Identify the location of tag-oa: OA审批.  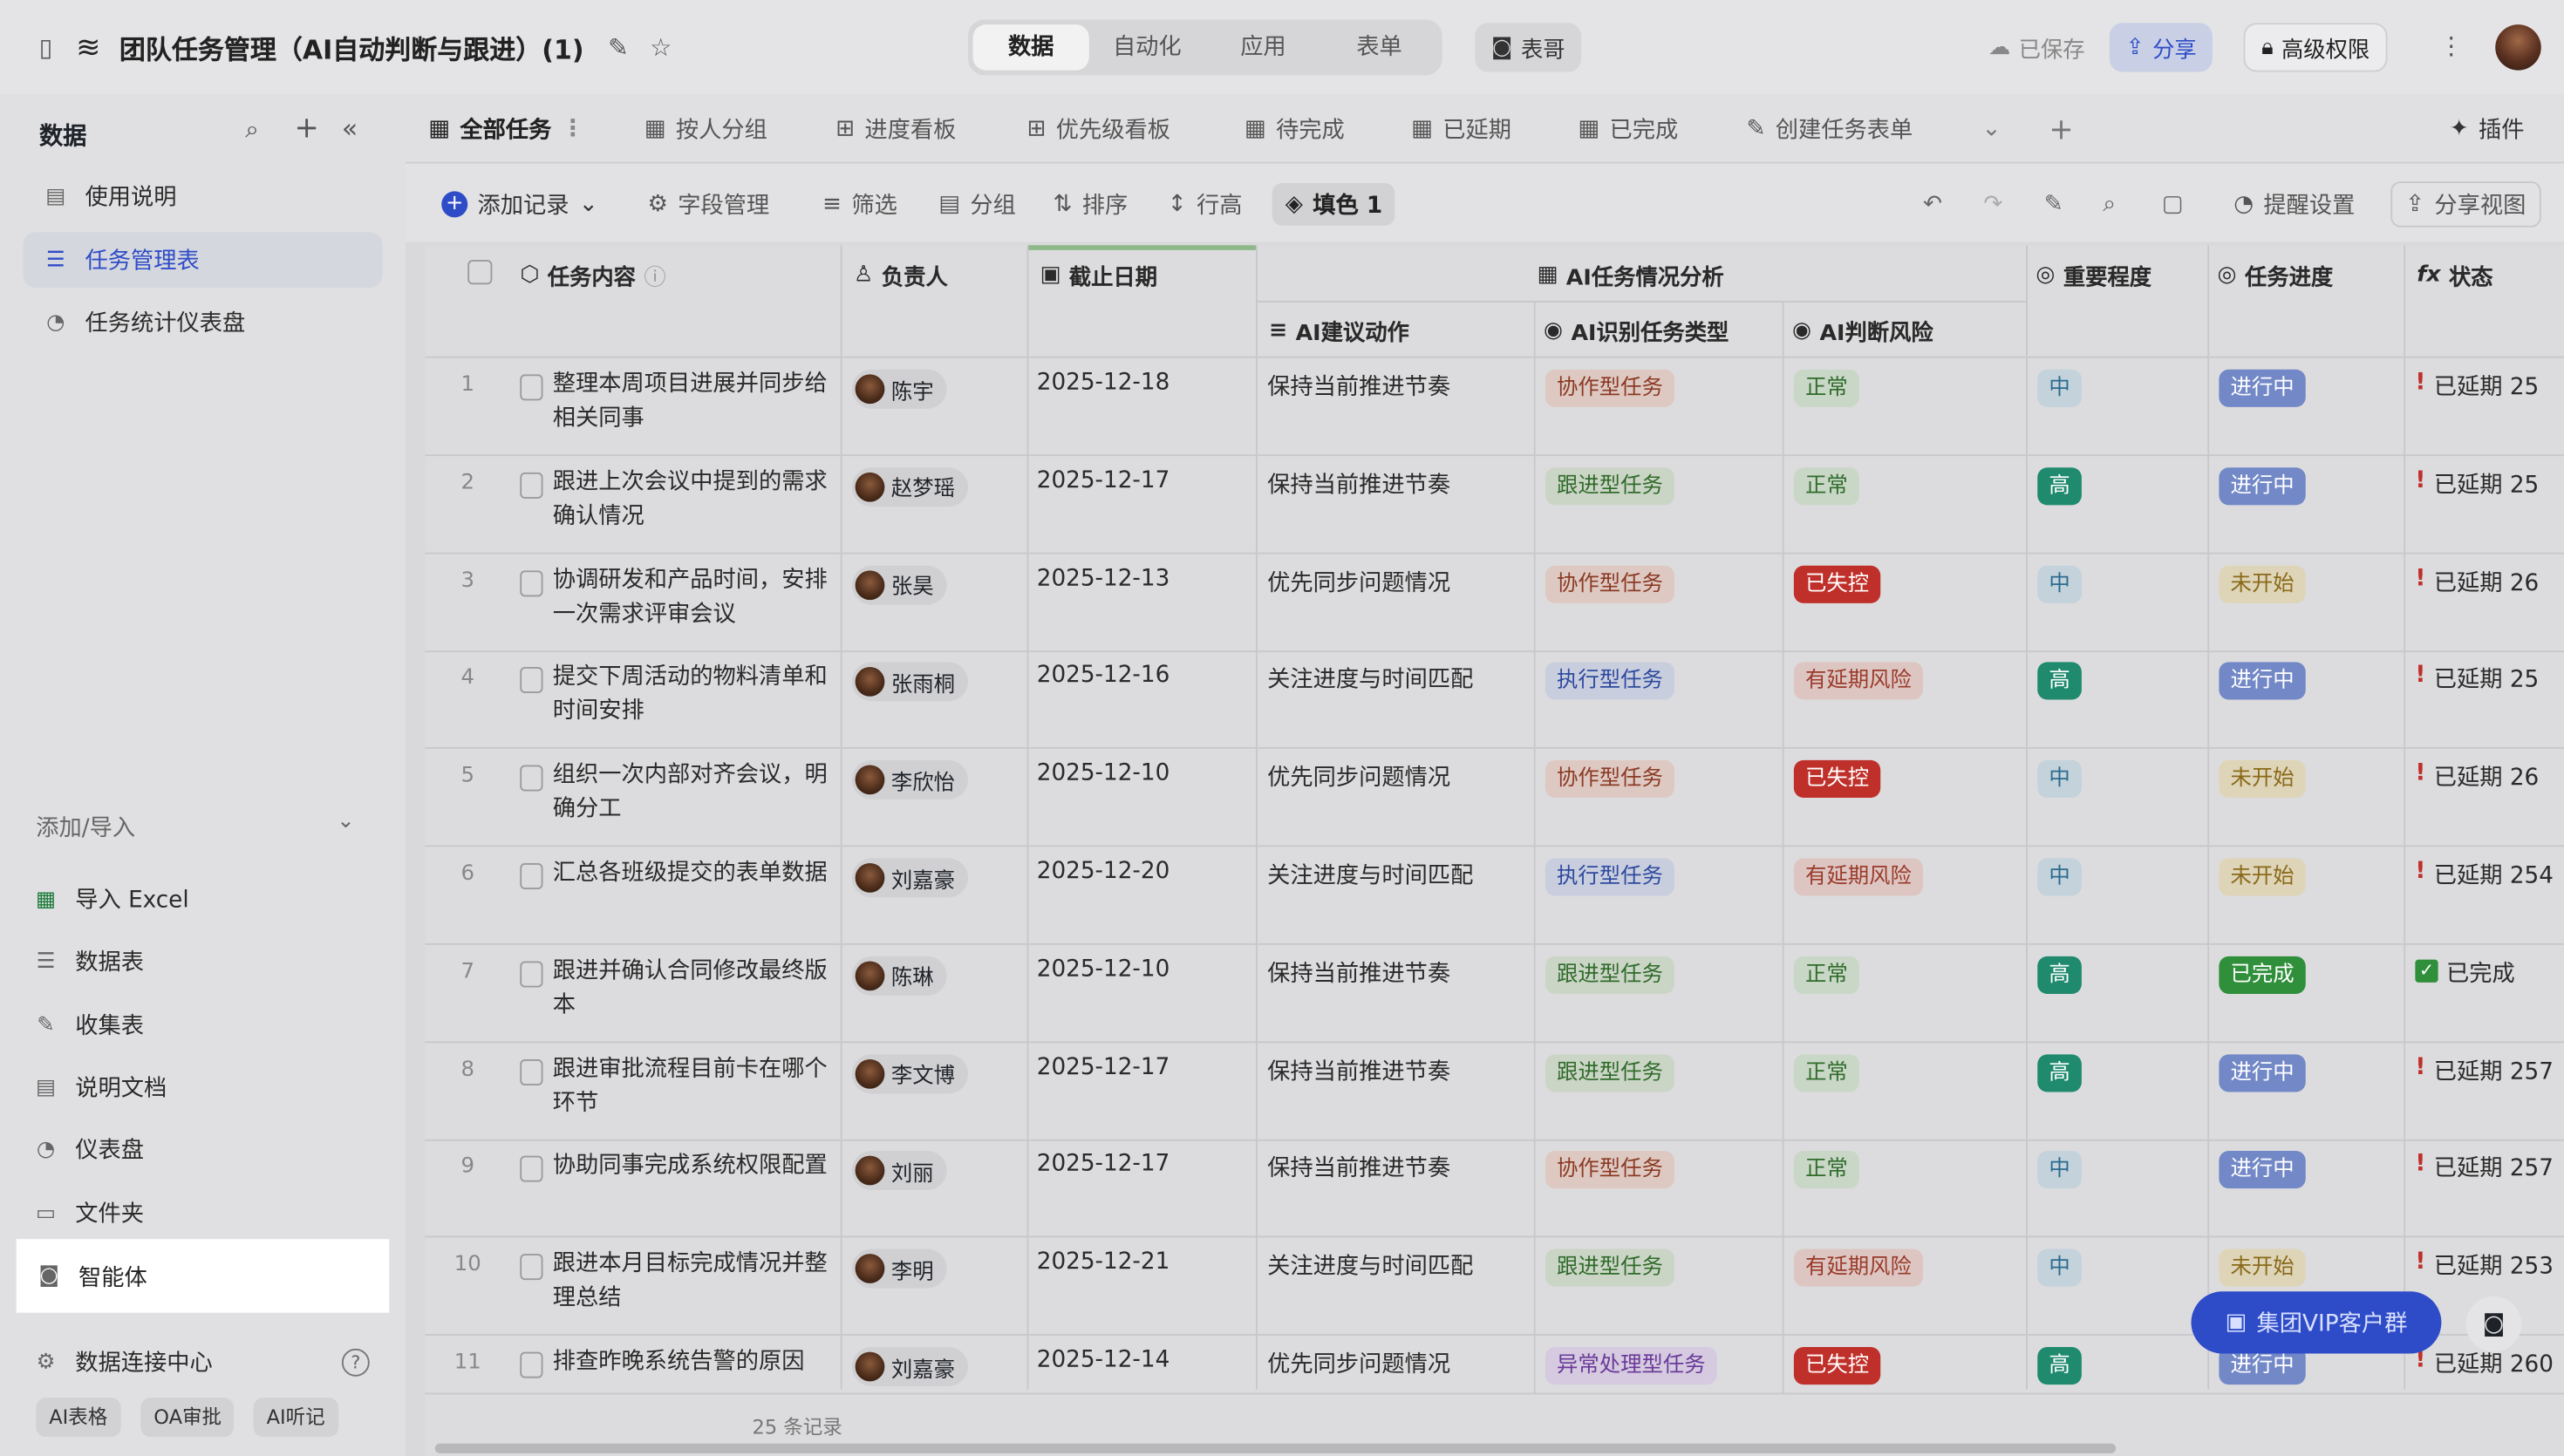
(187, 1418).